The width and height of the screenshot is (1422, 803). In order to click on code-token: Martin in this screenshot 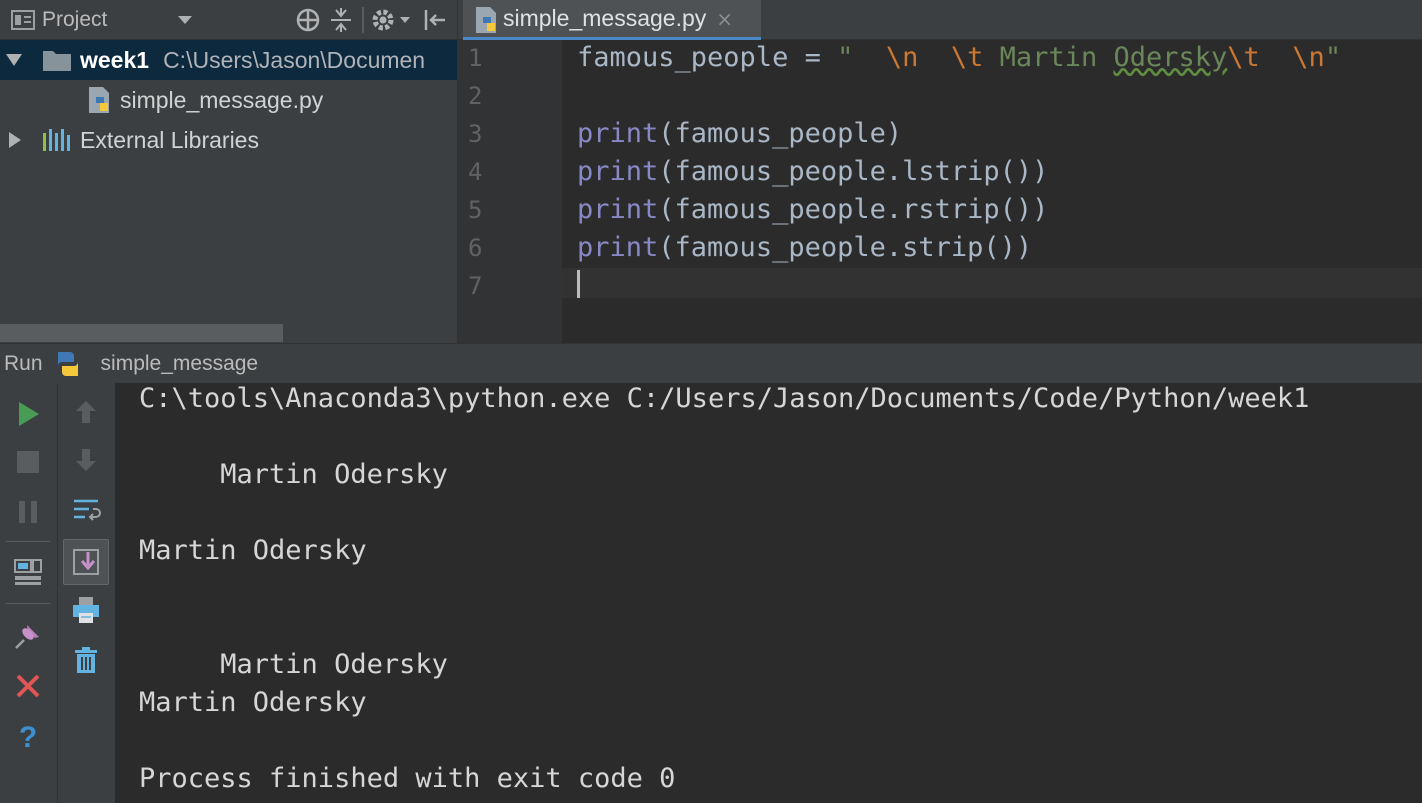, I will do `click(1048, 57)`.